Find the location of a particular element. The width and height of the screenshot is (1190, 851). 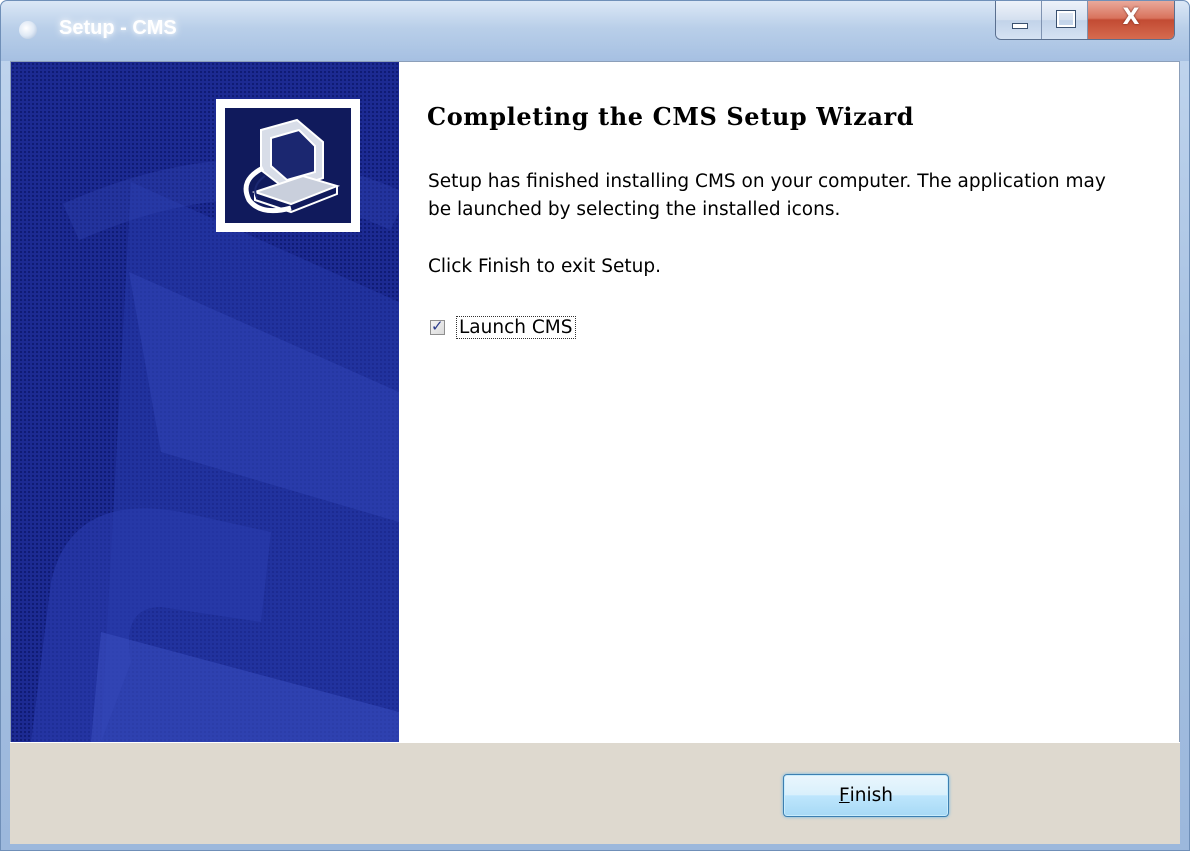

finish-button: Finish is located at coordinates (866, 795).